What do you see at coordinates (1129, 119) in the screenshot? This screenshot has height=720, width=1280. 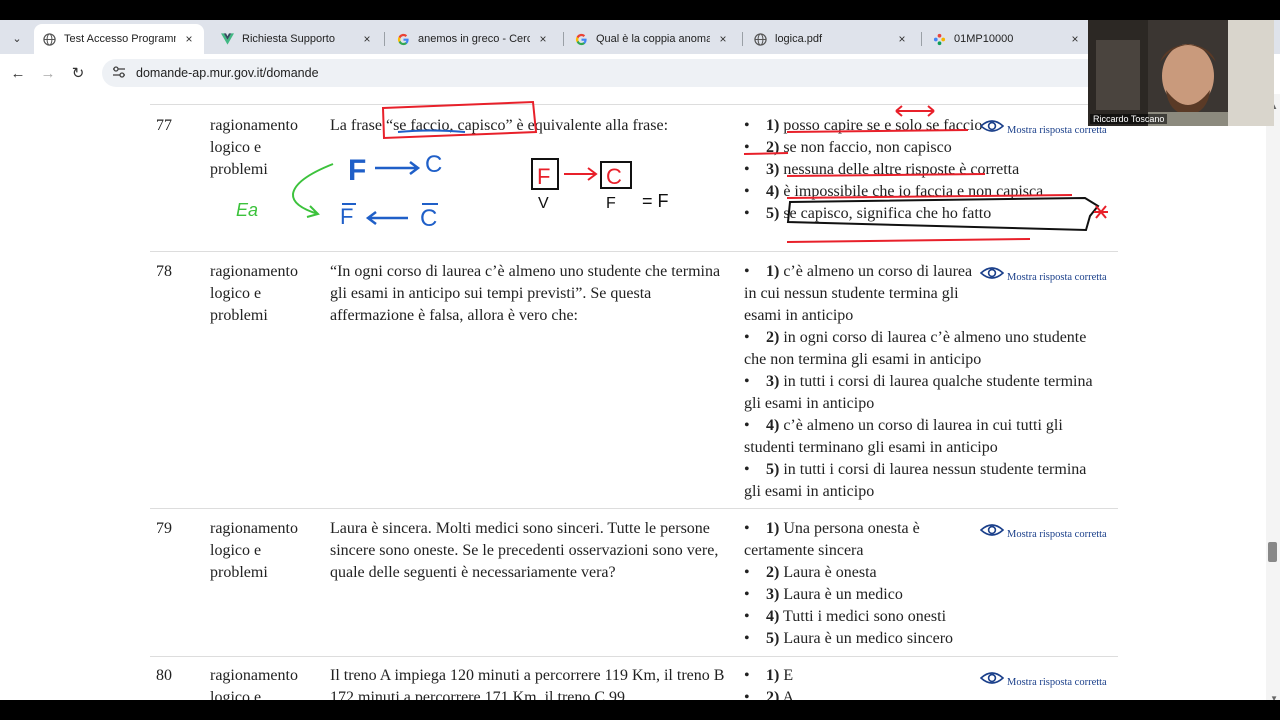 I see `webcam-participant-name: Riccardo Toscano` at bounding box center [1129, 119].